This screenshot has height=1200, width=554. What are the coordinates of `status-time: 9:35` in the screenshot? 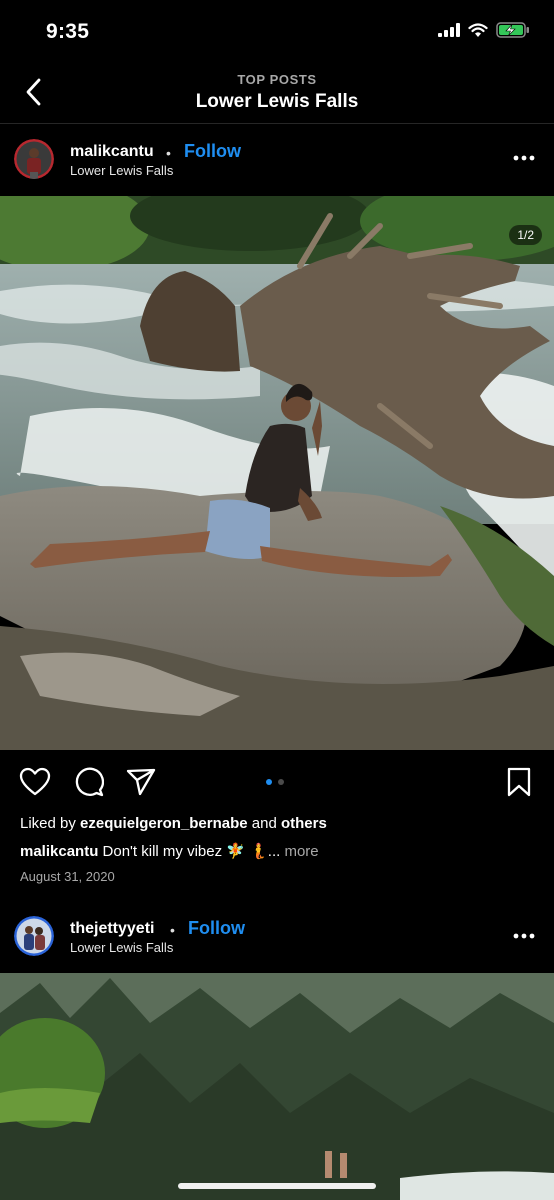 It's located at (68, 31).